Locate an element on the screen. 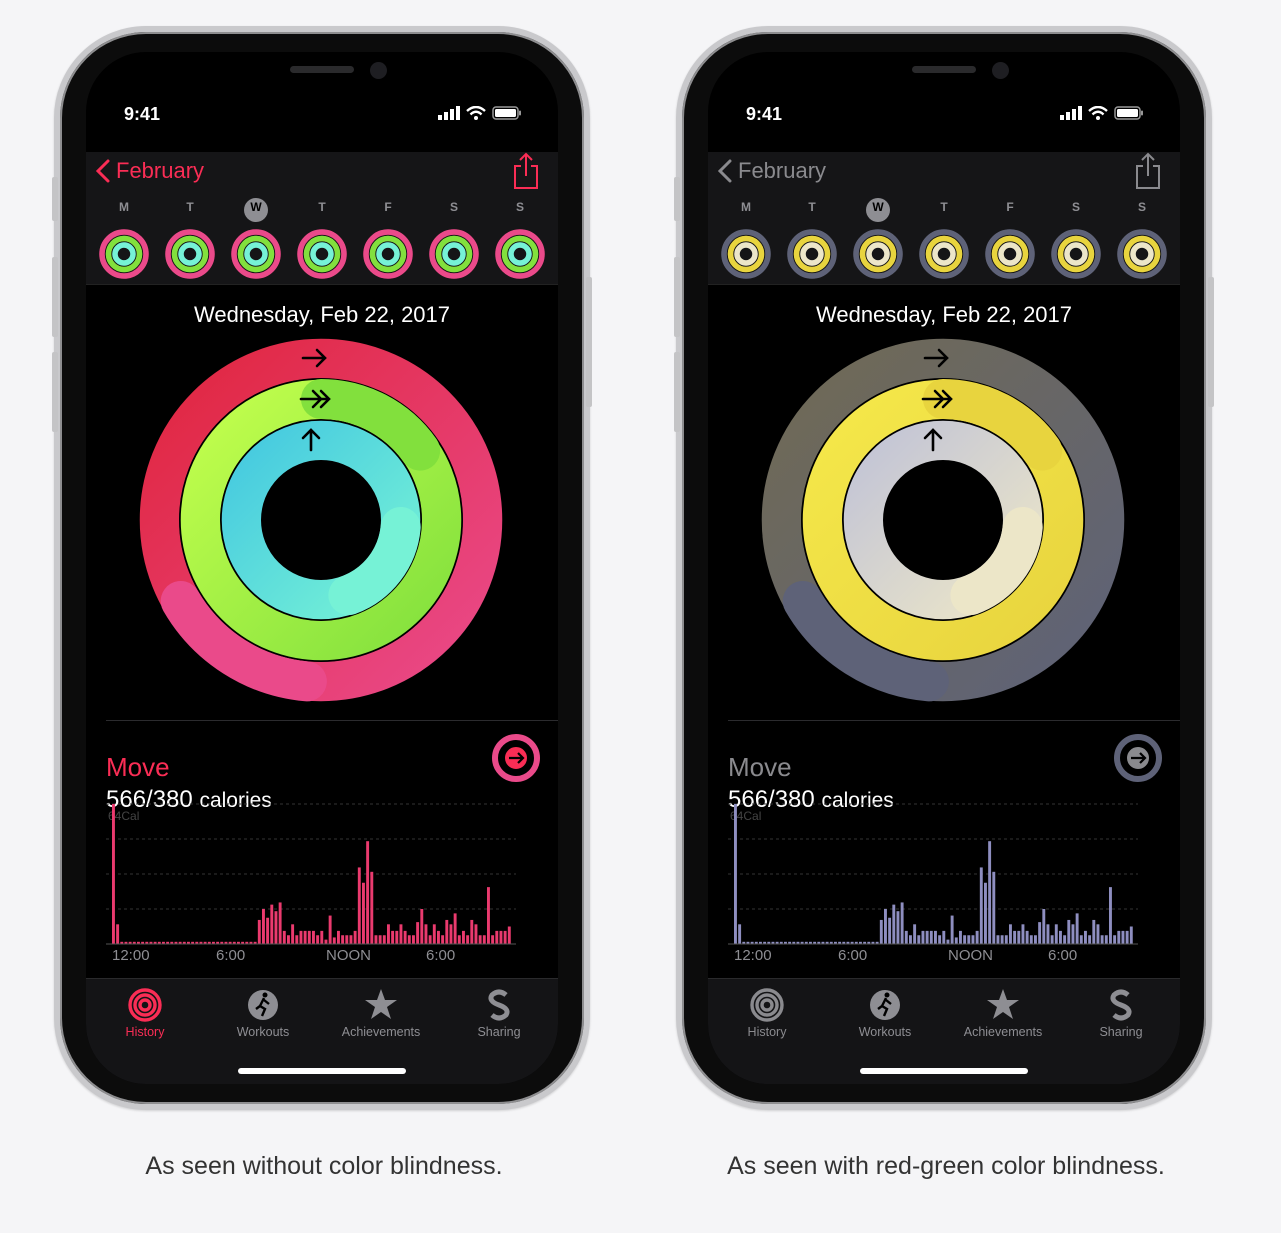 Image resolution: width=1281 pixels, height=1233 pixels. signal-bars-icon is located at coordinates (449, 113).